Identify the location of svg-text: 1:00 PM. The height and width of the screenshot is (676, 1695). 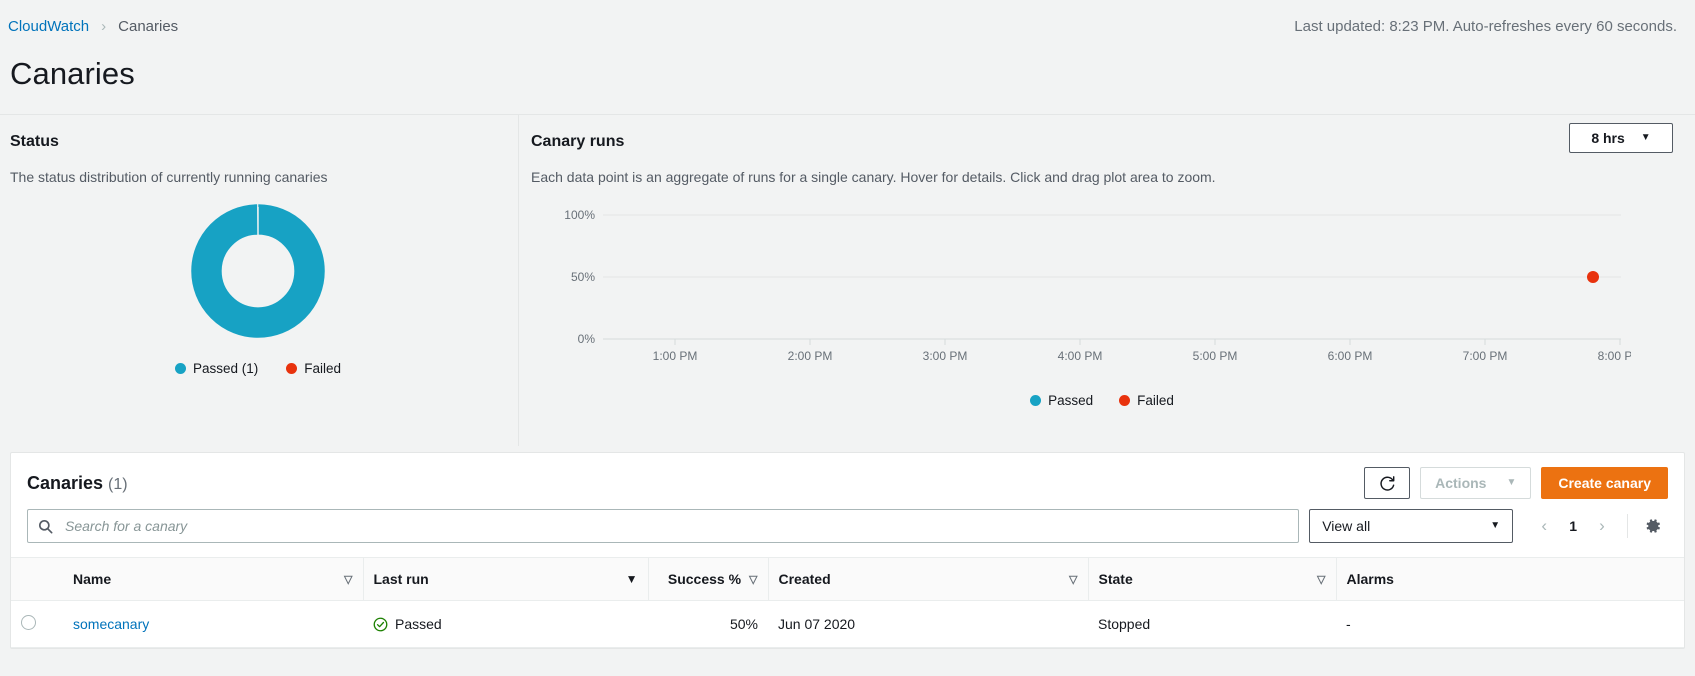
(675, 356).